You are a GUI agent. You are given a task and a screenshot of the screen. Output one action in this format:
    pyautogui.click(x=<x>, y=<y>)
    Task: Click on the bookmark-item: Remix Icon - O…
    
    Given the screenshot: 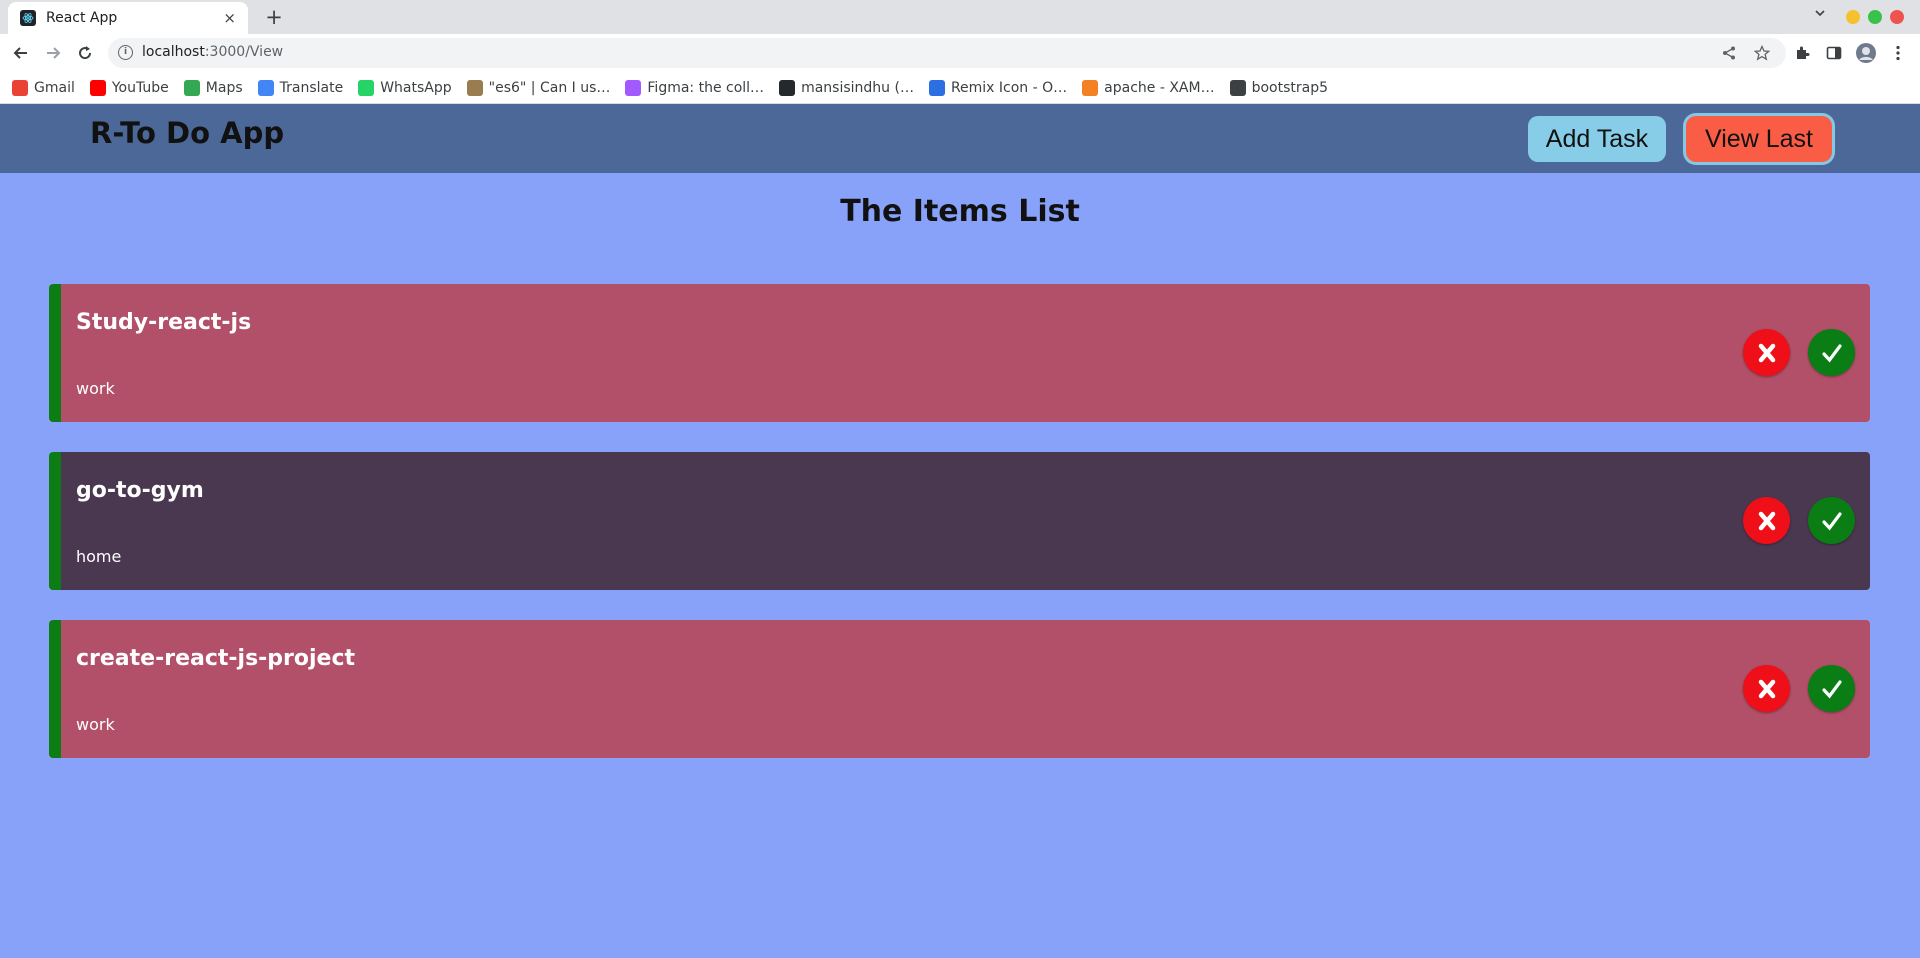 What is the action you would take?
    pyautogui.click(x=998, y=87)
    